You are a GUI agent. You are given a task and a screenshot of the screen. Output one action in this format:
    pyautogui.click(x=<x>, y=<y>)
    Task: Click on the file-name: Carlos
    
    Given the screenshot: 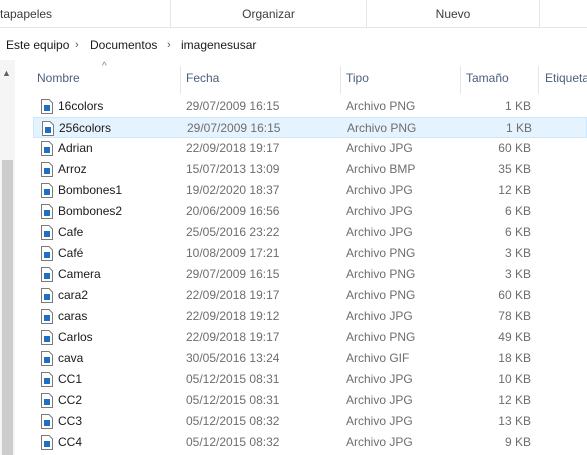 What is the action you would take?
    pyautogui.click(x=75, y=337)
    